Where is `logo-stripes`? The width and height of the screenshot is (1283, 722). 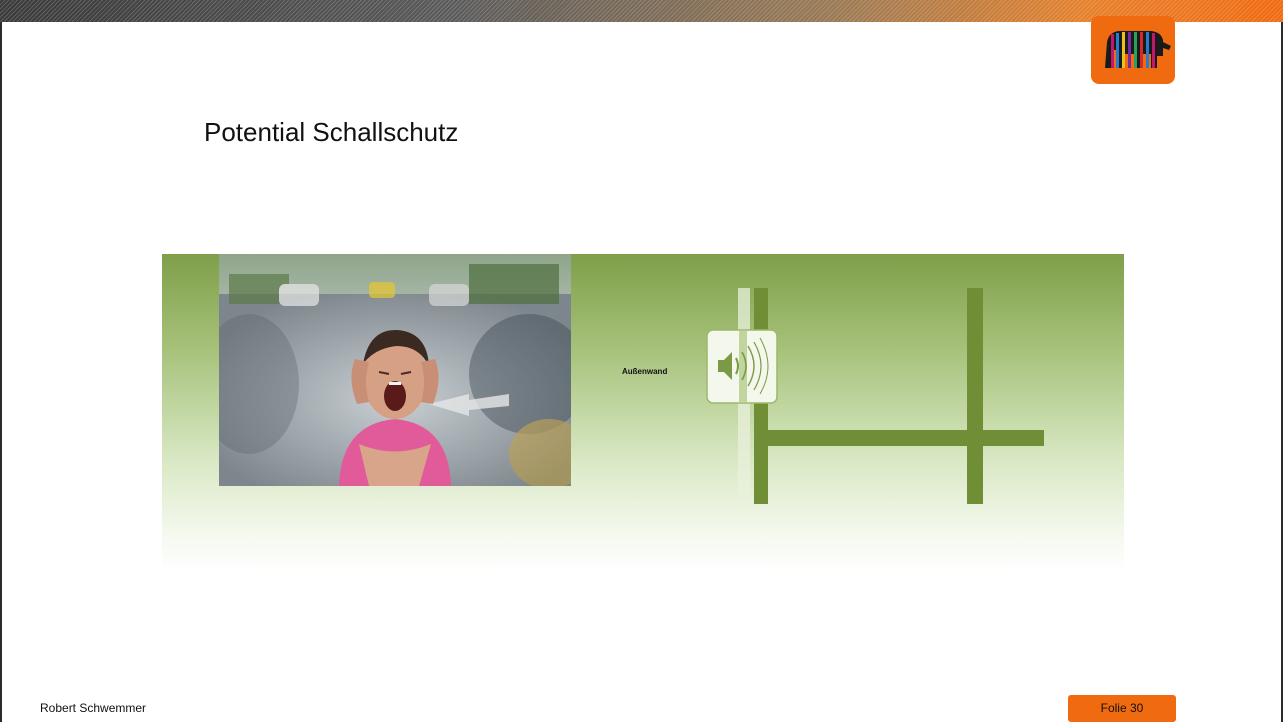
logo-stripes is located at coordinates (1138, 49).